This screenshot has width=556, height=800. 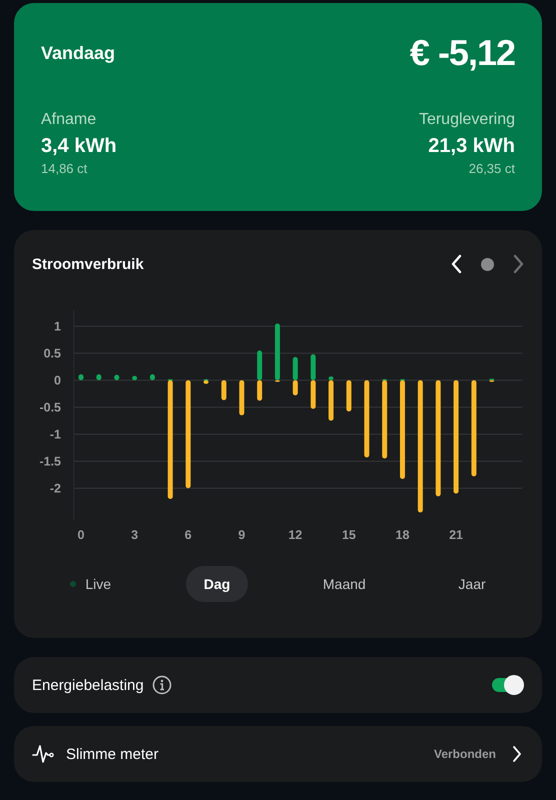 What do you see at coordinates (55, 489) in the screenshot?
I see `y-tick-label: -2` at bounding box center [55, 489].